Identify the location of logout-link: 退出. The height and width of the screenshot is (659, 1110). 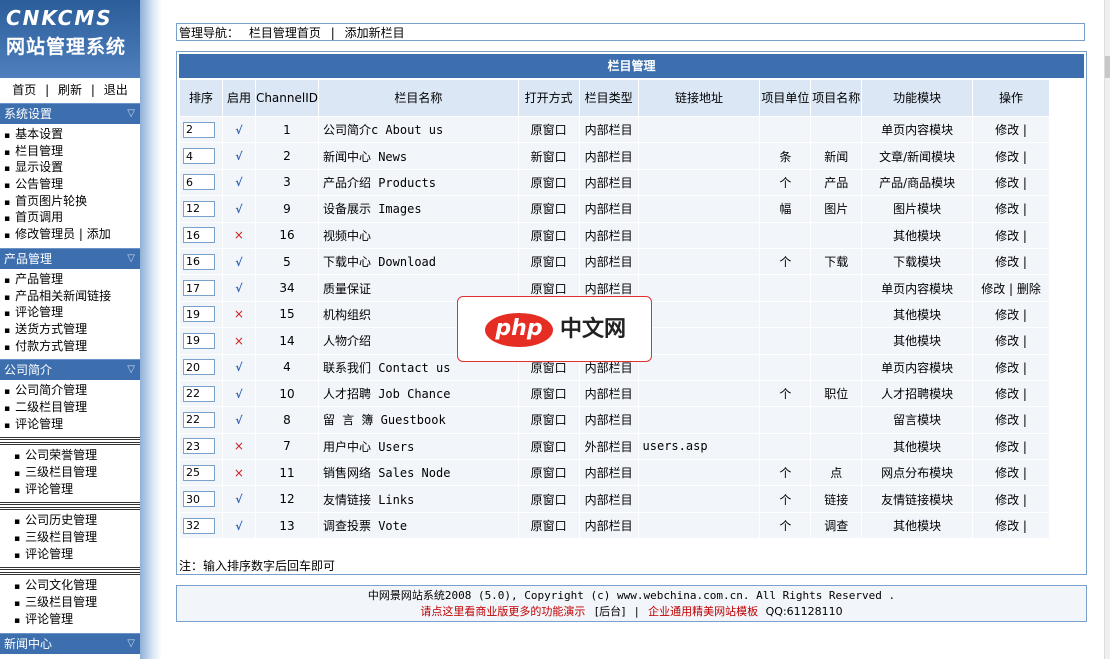
(116, 90).